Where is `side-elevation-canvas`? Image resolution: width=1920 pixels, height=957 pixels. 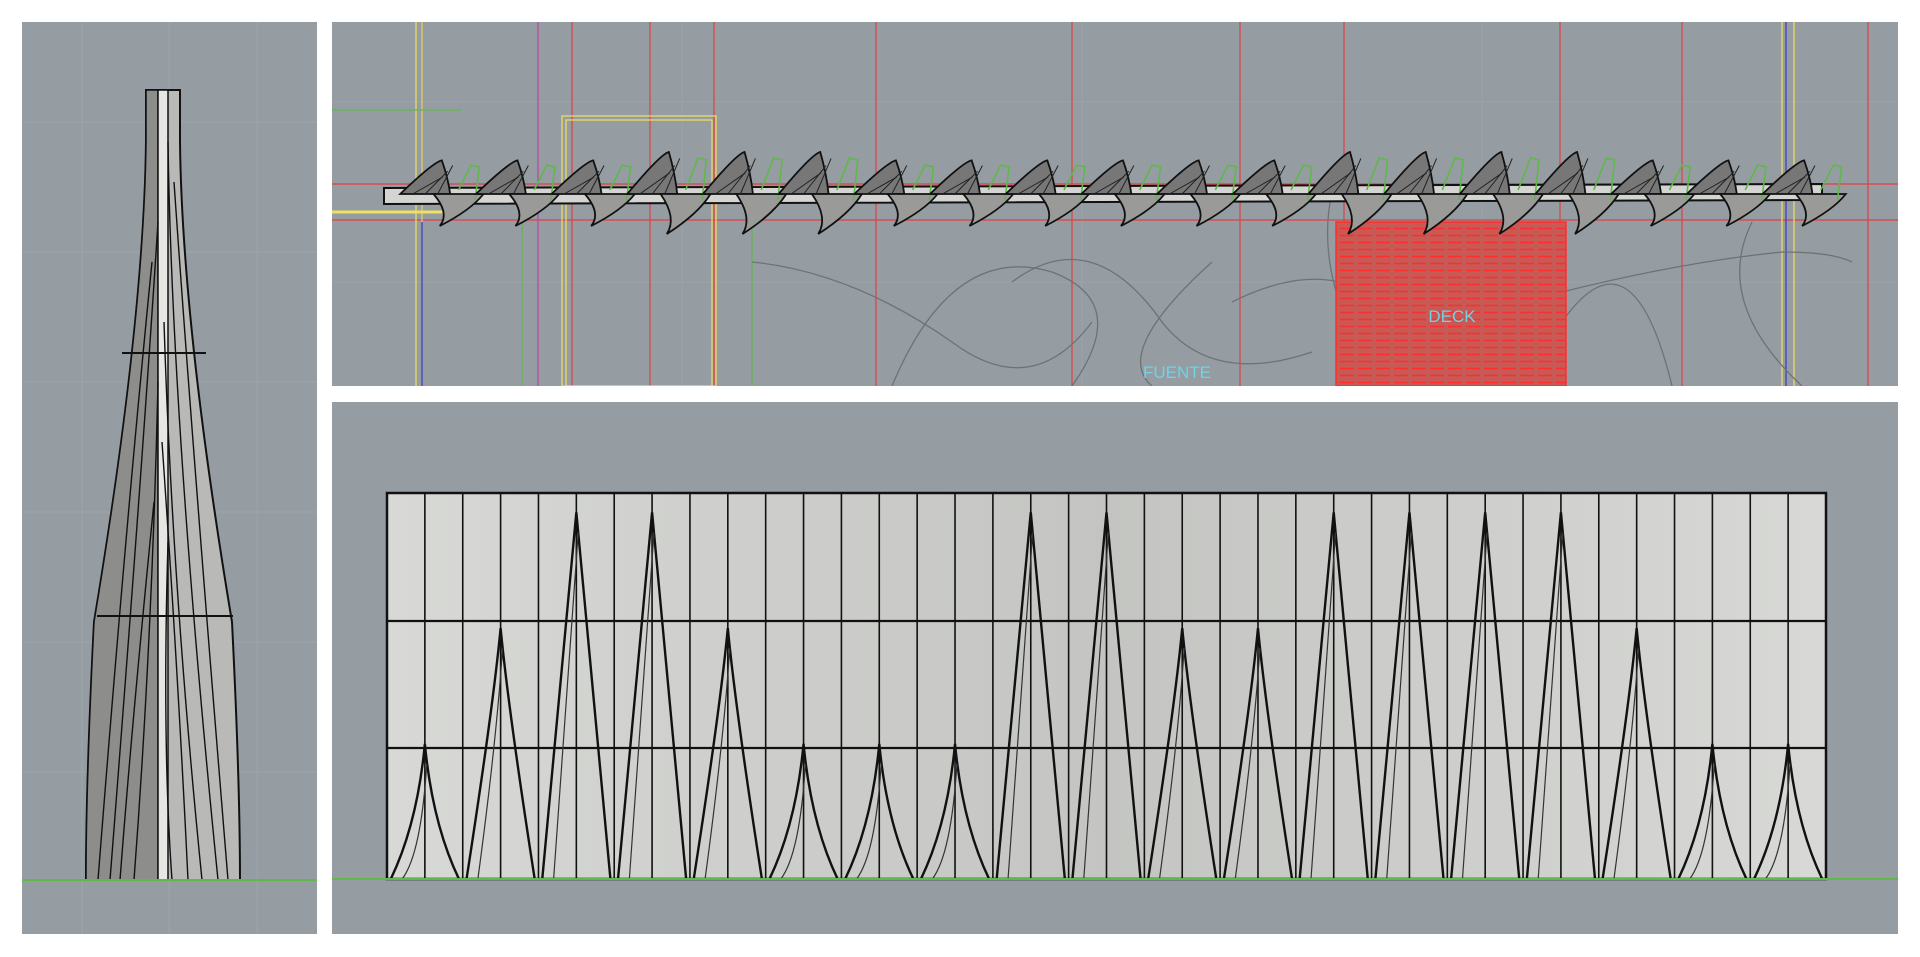
side-elevation-canvas is located at coordinates (169, 478).